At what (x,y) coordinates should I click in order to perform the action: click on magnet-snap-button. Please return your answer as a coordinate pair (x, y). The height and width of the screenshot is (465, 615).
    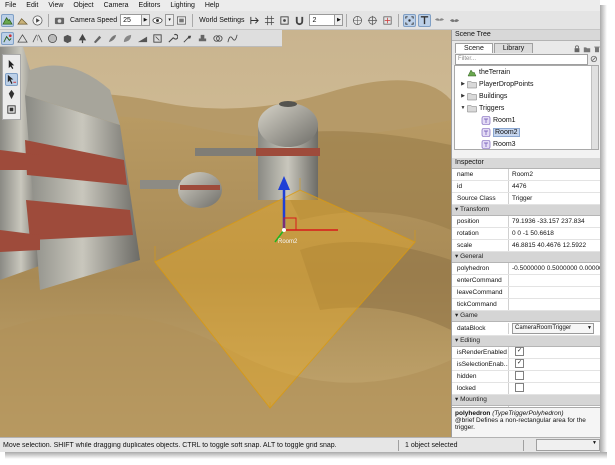
    Looking at the image, I should click on (299, 20).